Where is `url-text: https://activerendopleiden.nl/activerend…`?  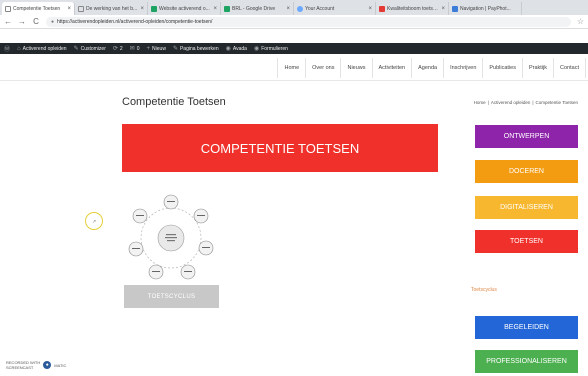
url-text: https://activerendopleiden.nl/activerend… is located at coordinates (135, 21).